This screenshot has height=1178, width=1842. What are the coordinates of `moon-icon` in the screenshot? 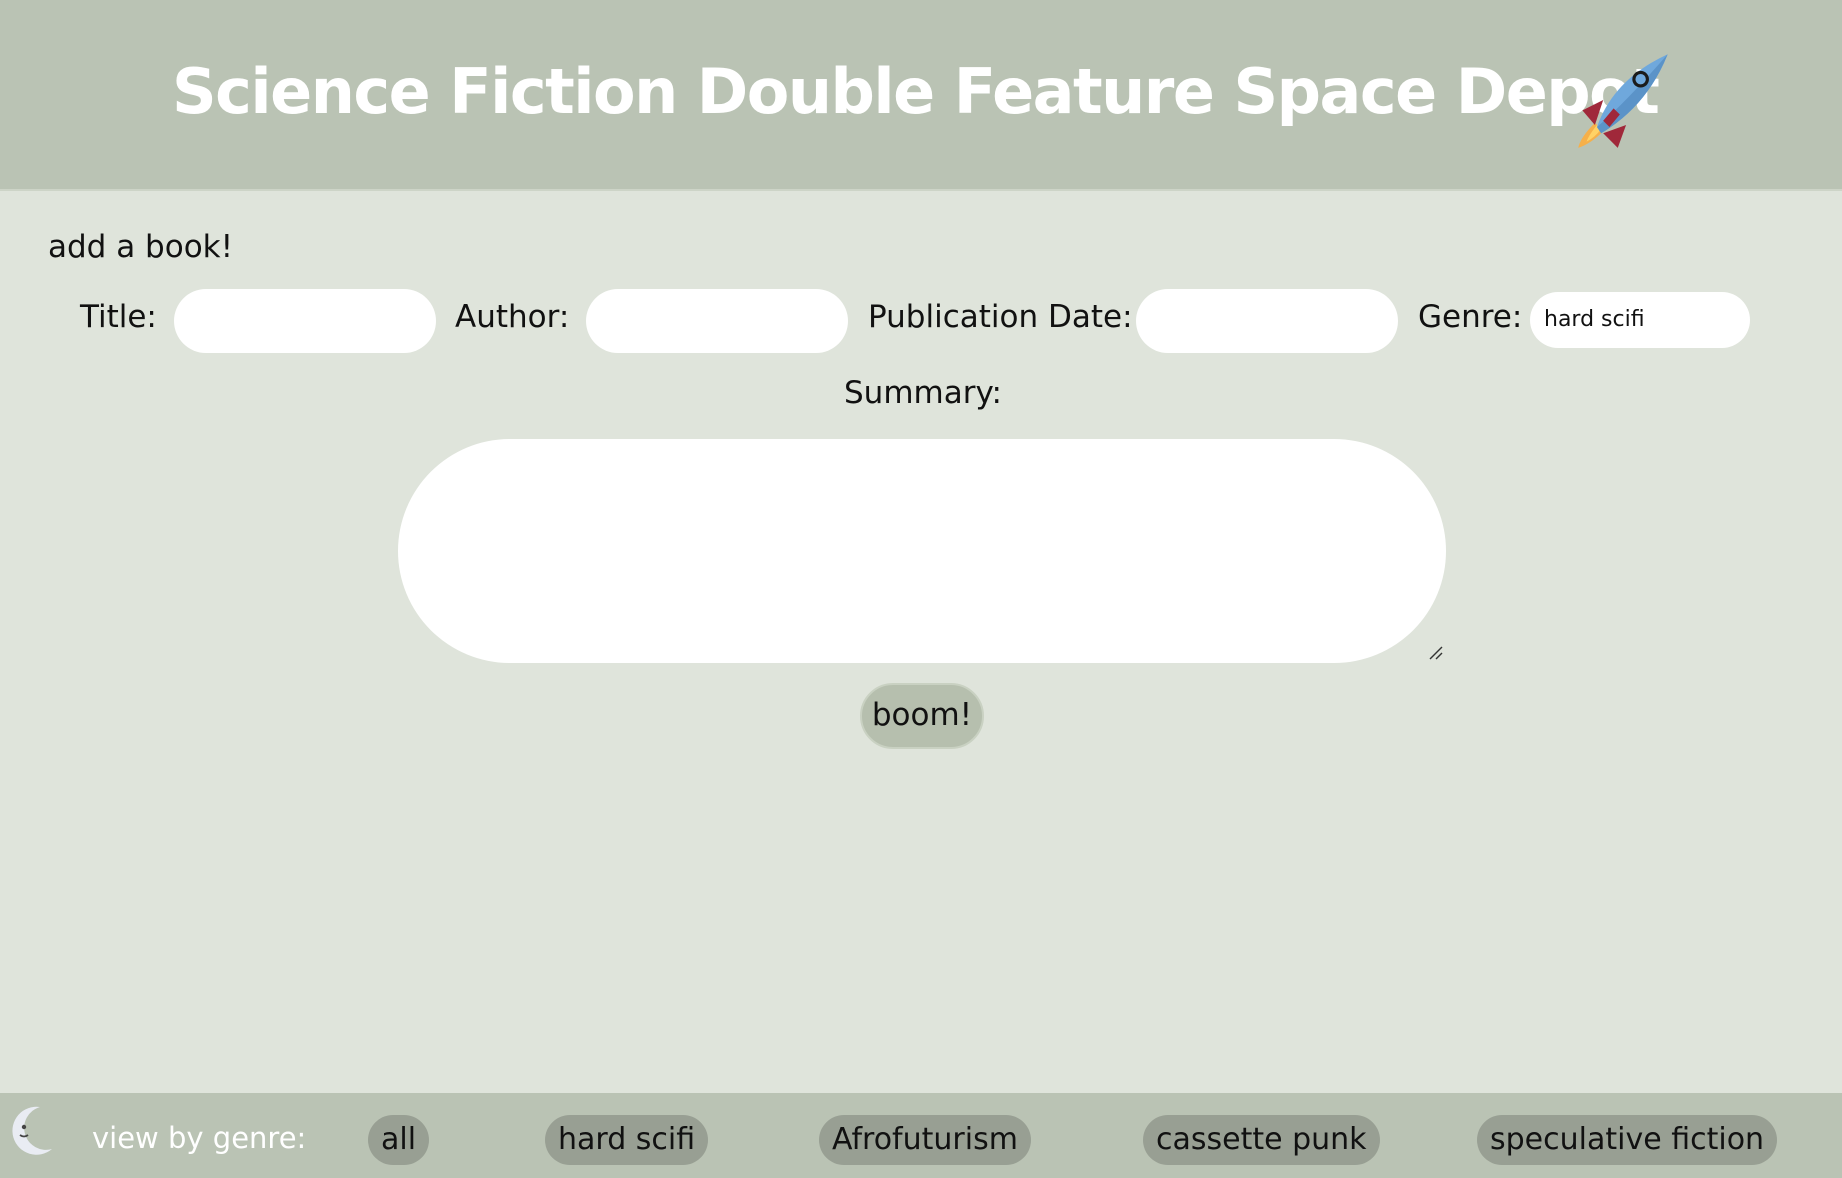 It's located at (32, 1130).